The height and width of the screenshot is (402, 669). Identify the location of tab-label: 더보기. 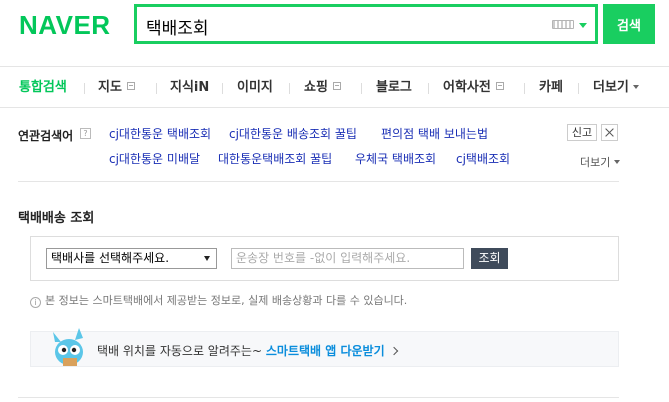
(611, 87).